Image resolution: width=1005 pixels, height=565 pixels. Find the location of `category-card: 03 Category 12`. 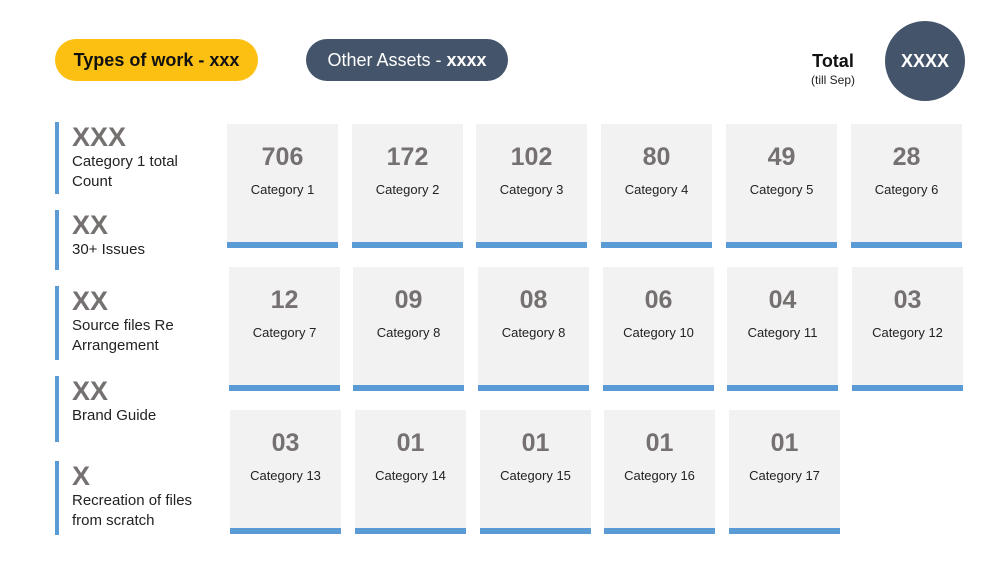

category-card: 03 Category 12 is located at coordinates (907, 329).